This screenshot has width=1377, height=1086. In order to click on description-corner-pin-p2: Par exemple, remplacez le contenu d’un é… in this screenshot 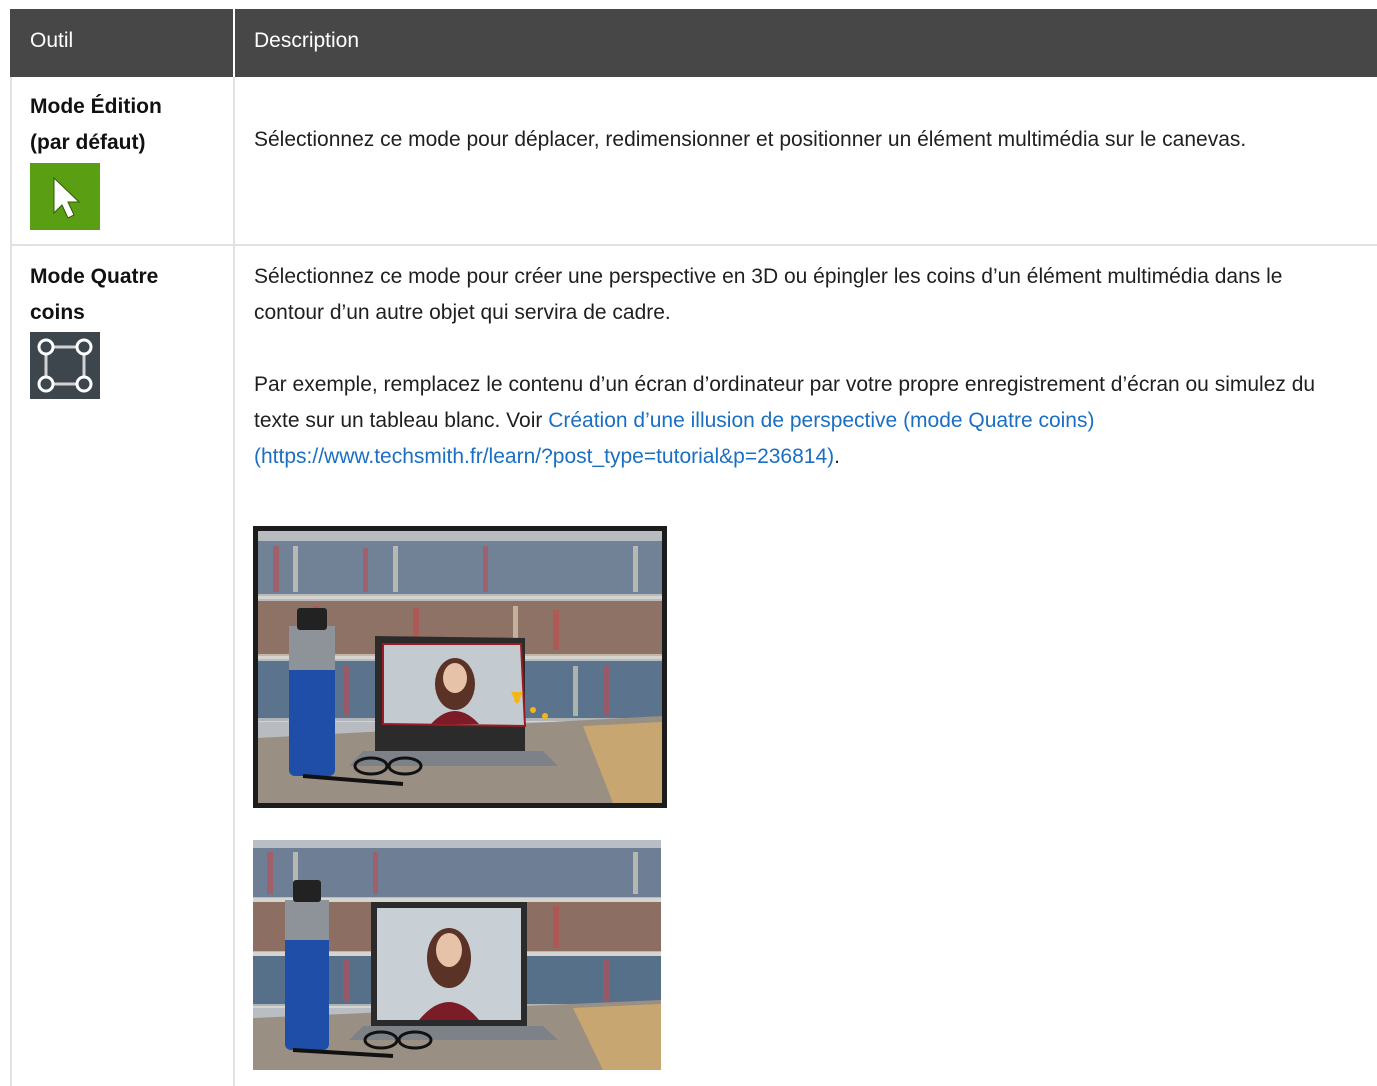, I will do `click(785, 420)`.